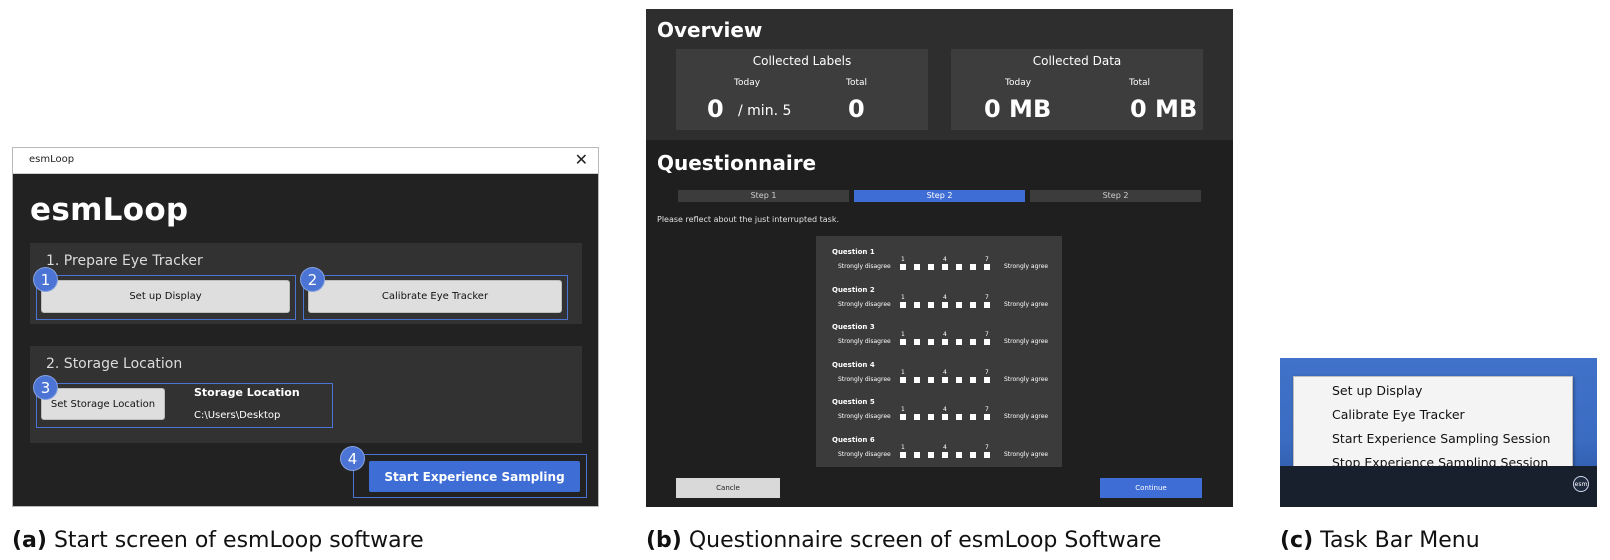  I want to click on setup-display-button: Set up Display, so click(165, 296).